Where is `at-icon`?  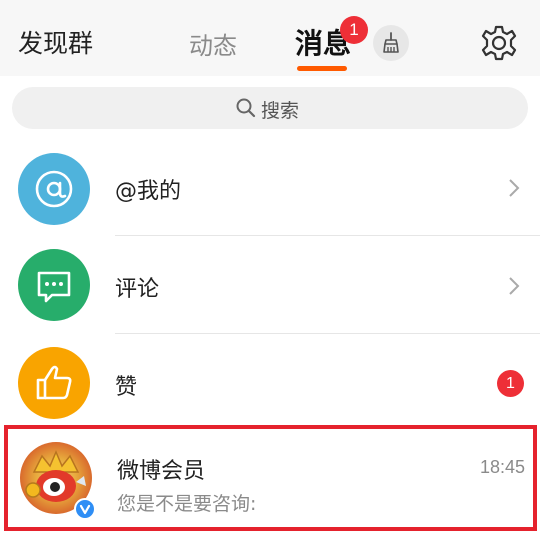
at-icon is located at coordinates (54, 189).